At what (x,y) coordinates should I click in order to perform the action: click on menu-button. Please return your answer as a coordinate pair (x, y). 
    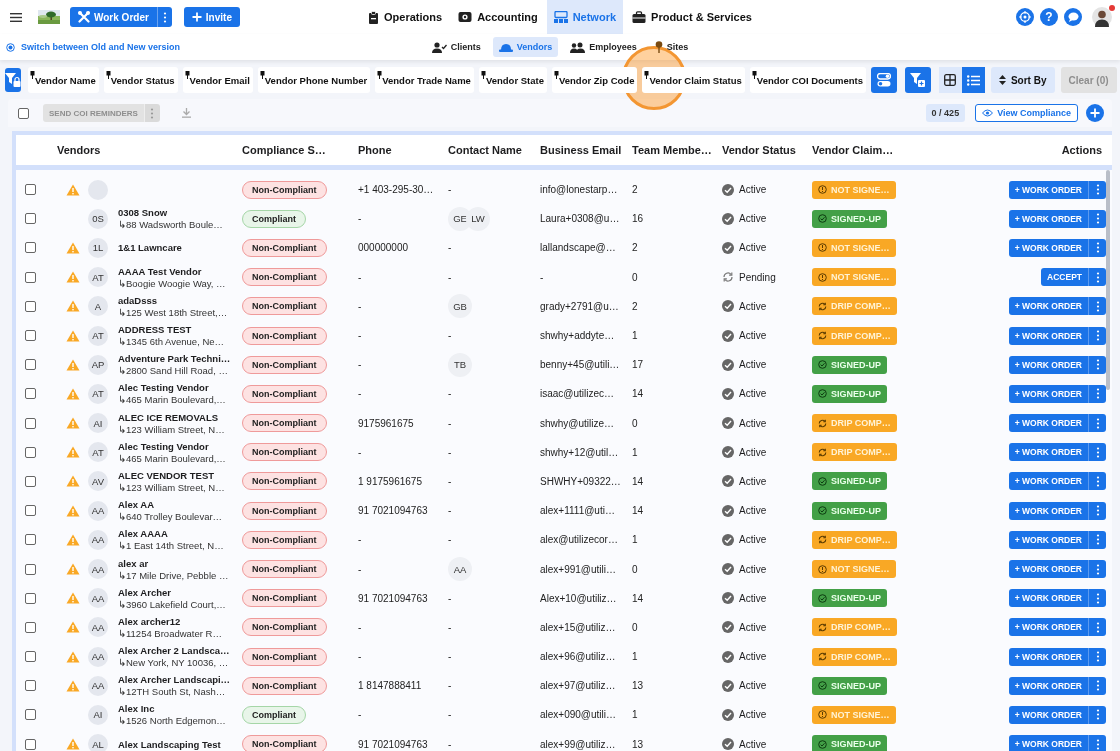
    Looking at the image, I should click on (16, 17).